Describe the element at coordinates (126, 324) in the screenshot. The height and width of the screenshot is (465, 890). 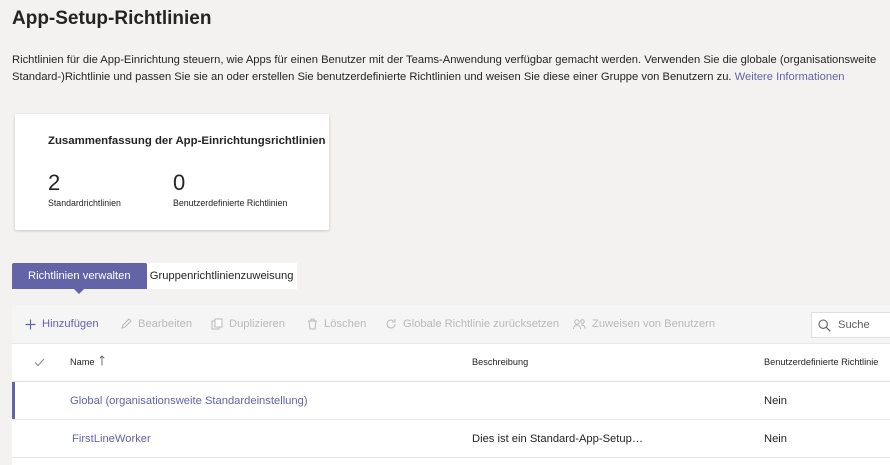
I see `pencil-icon` at that location.